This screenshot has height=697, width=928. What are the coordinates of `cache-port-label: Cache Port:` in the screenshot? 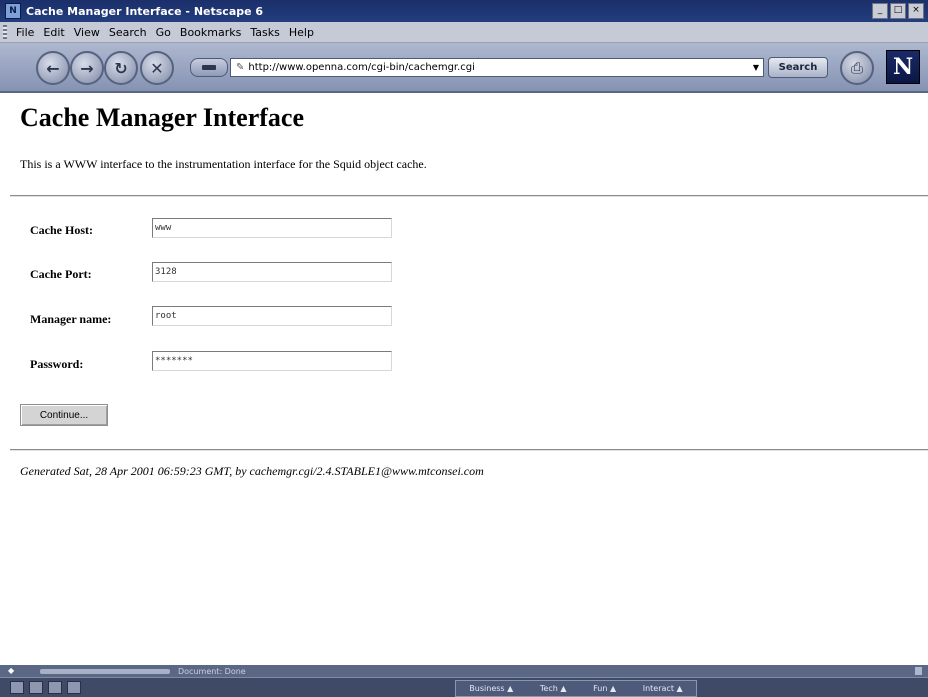 It's located at (61, 274).